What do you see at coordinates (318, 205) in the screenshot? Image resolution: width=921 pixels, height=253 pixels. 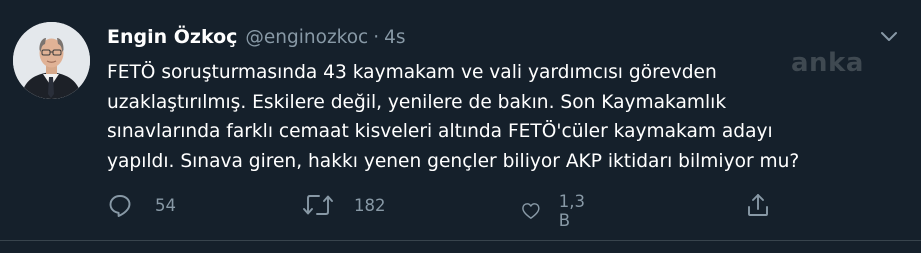 I see `retweet-icon` at bounding box center [318, 205].